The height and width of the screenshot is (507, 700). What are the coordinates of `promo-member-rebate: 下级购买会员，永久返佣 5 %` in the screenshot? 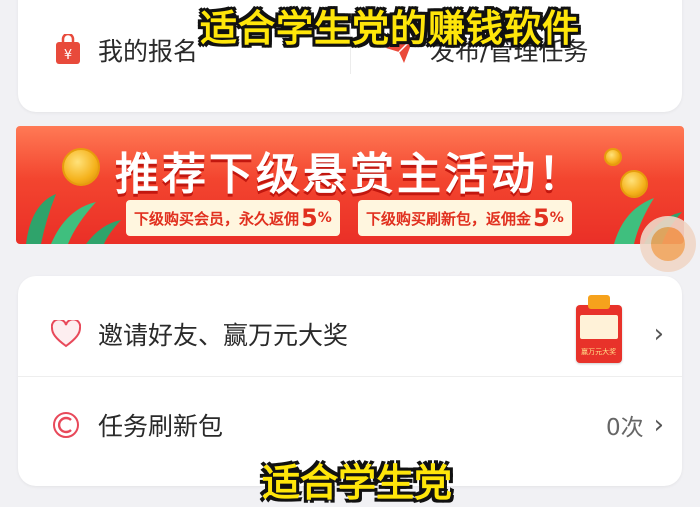 It's located at (233, 218).